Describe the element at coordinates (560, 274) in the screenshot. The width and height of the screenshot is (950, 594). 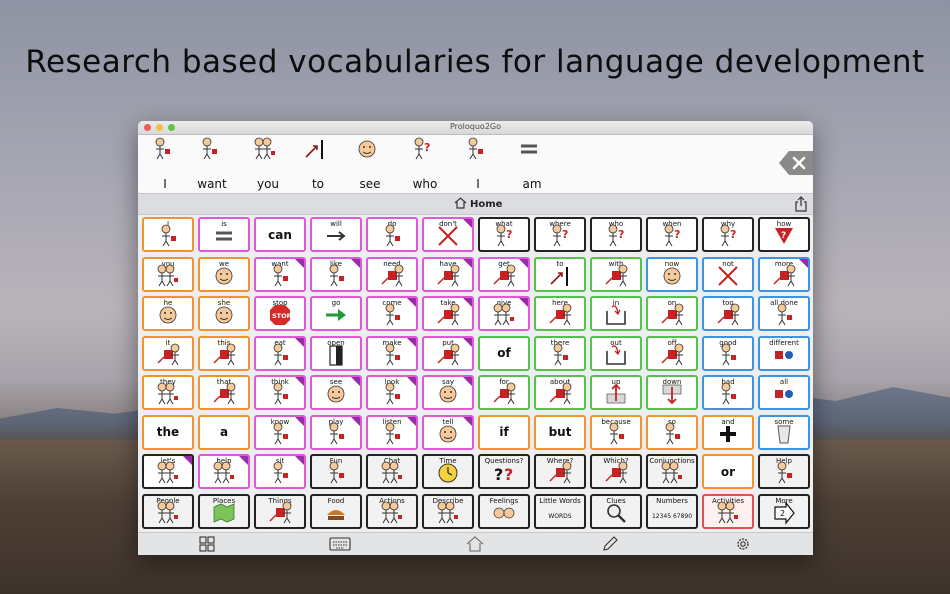
I see `vocab-button-to: to` at that location.